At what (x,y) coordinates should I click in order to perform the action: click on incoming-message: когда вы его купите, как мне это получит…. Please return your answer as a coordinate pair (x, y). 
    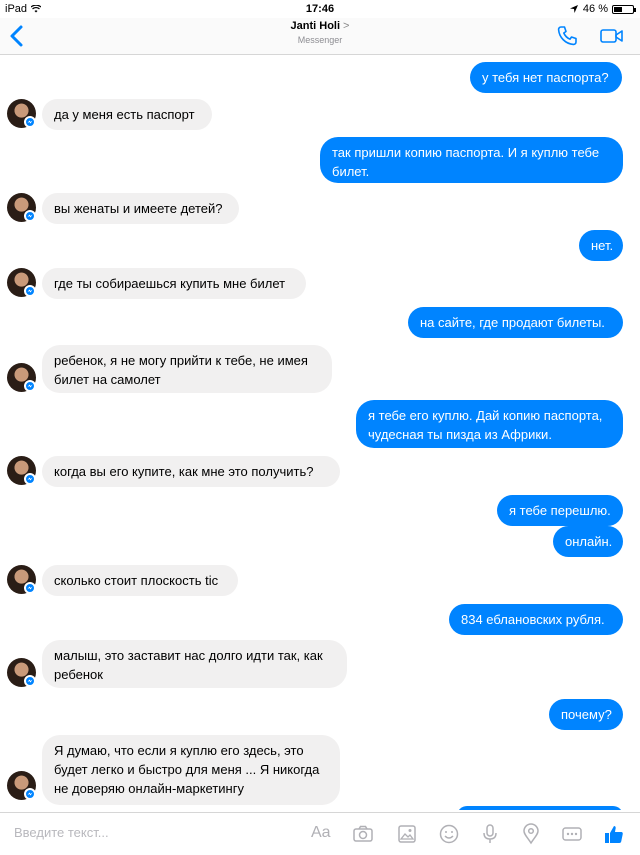
    Looking at the image, I should click on (191, 471).